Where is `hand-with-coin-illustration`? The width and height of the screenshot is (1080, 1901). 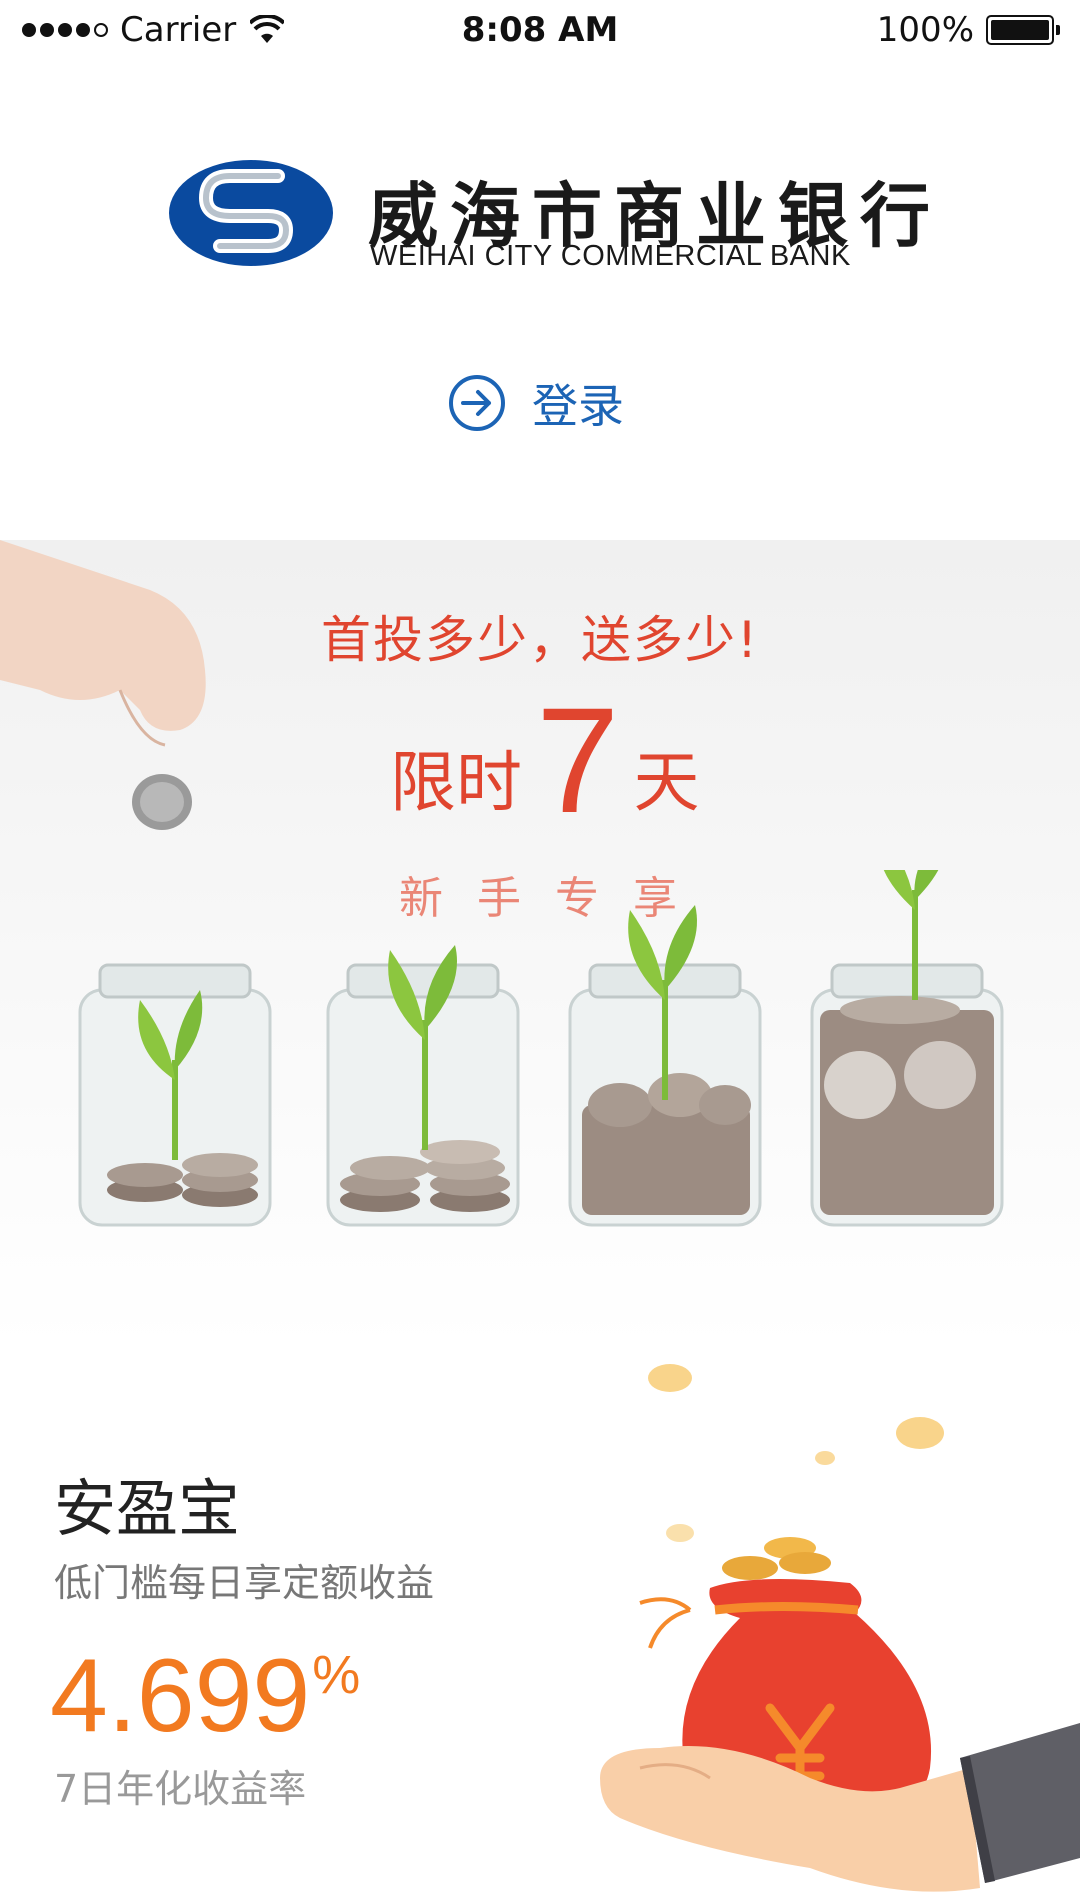
hand-with-coin-illustration is located at coordinates (103, 685).